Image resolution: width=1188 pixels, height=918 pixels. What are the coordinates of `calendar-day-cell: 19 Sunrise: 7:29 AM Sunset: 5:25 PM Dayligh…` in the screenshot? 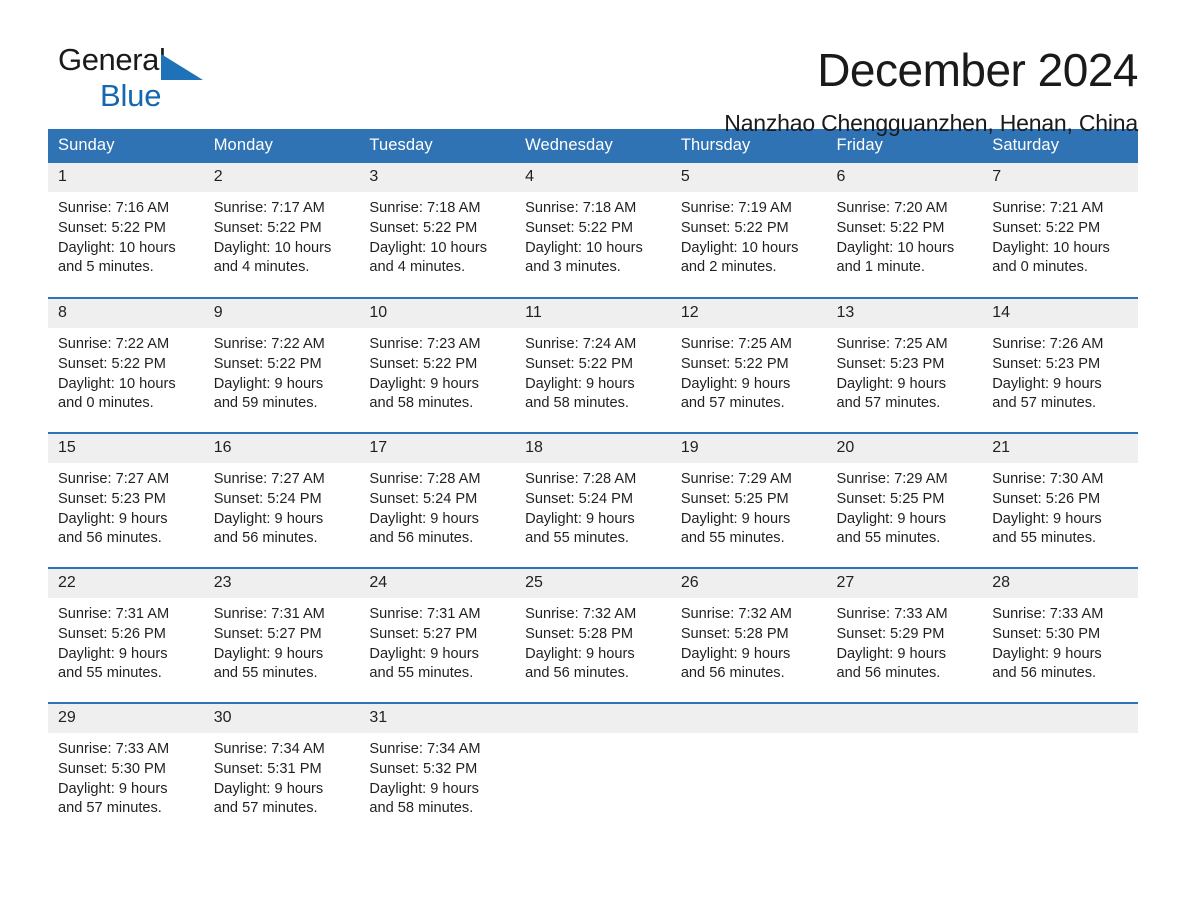 It's located at (748, 500).